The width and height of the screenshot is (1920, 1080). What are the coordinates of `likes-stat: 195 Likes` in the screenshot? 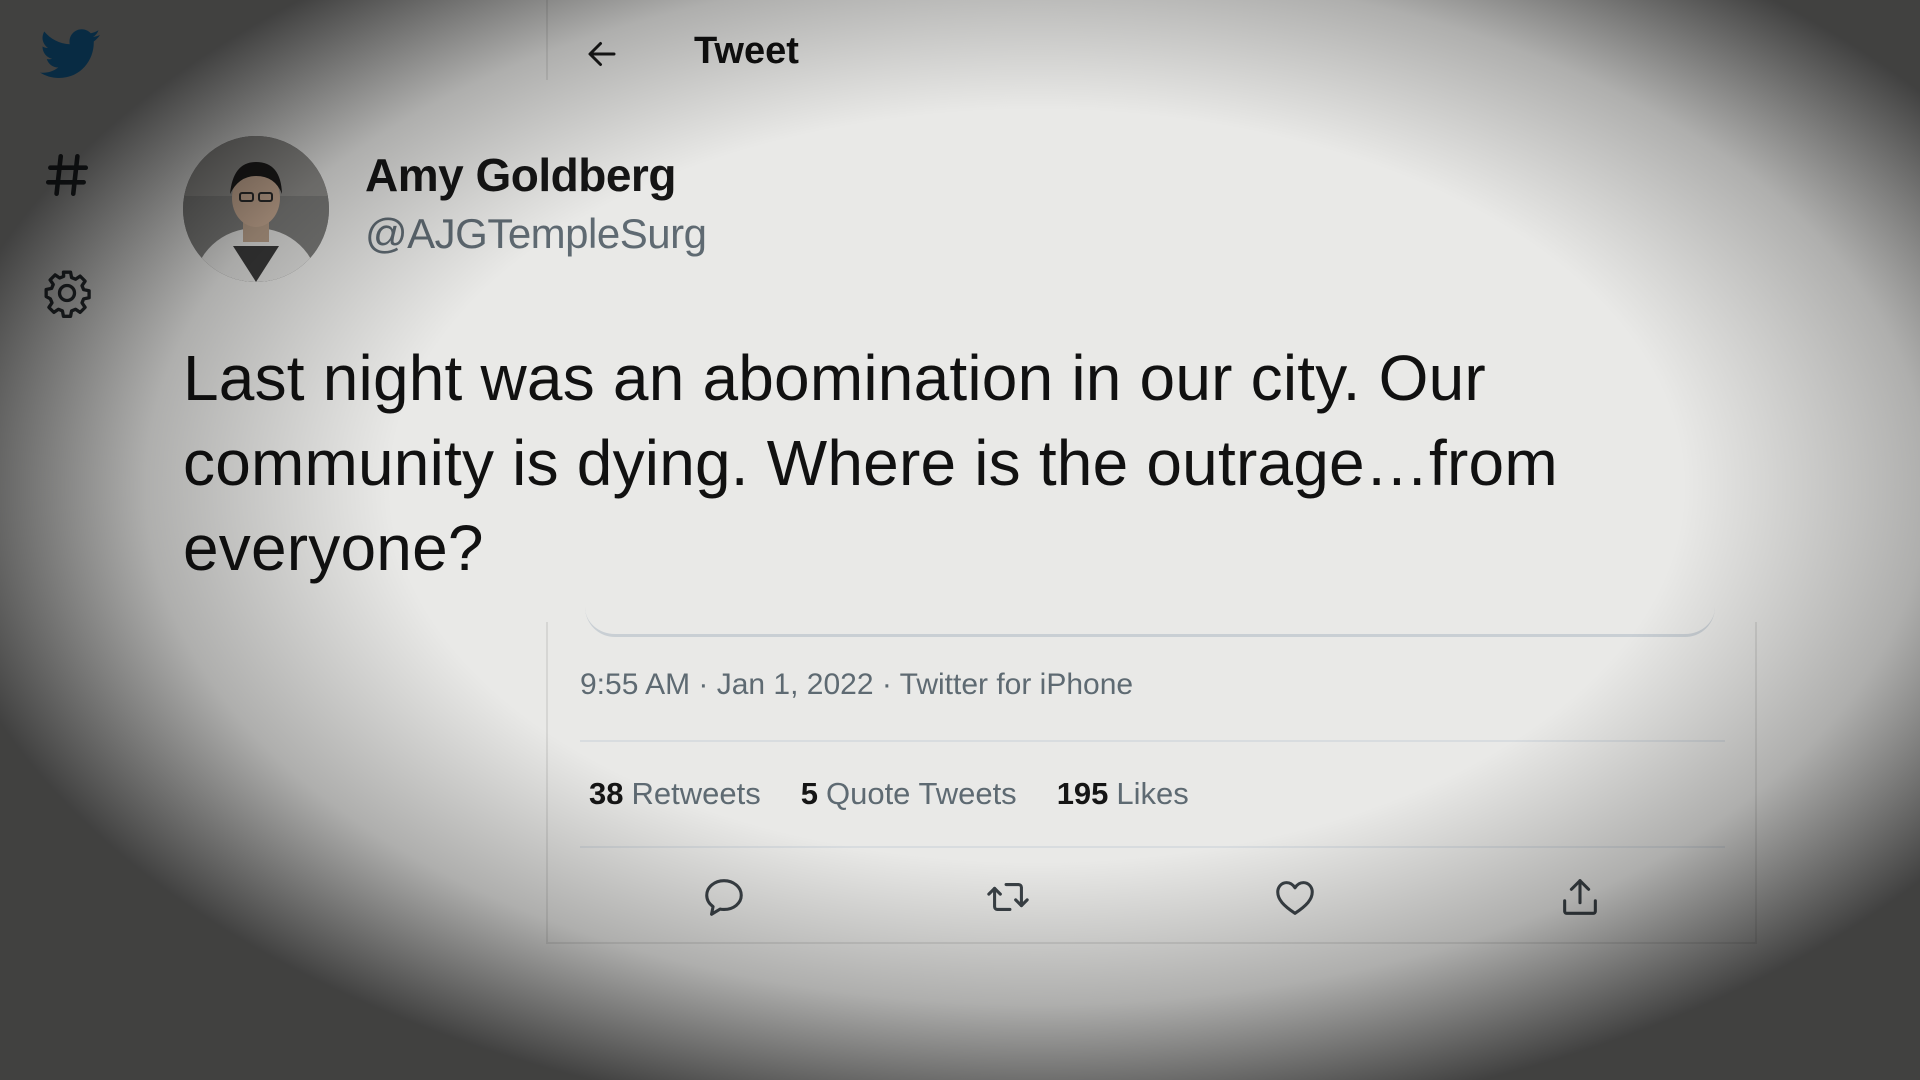 It's located at (1123, 794).